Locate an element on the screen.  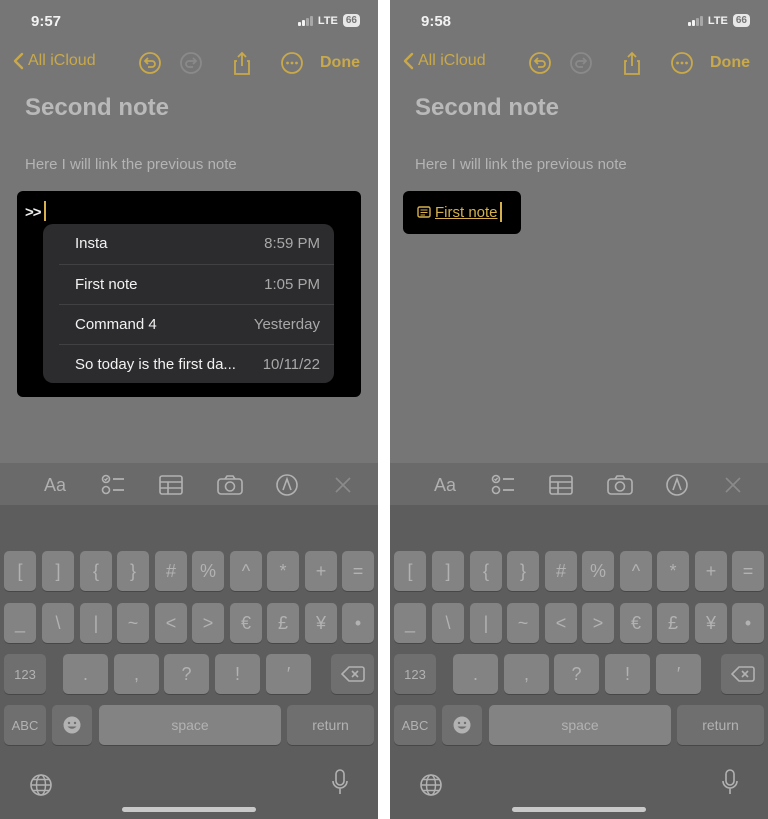
suggestion-item: Command 4 Yesterday is located at coordinates (188, 325).